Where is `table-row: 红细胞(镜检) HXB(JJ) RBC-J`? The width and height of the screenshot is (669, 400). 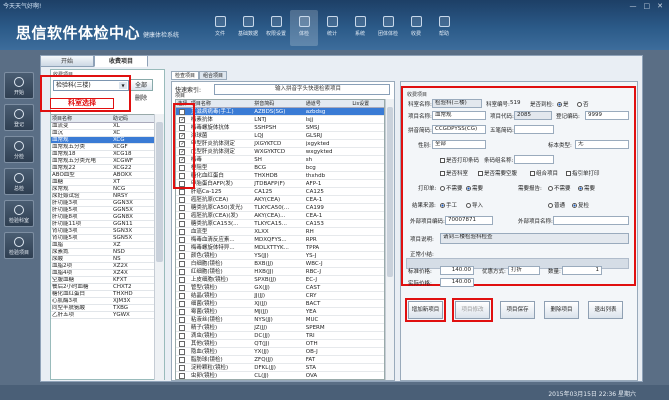 table-row: 红细胞(镜检) HXB(JJ) RBC-J is located at coordinates (280, 272).